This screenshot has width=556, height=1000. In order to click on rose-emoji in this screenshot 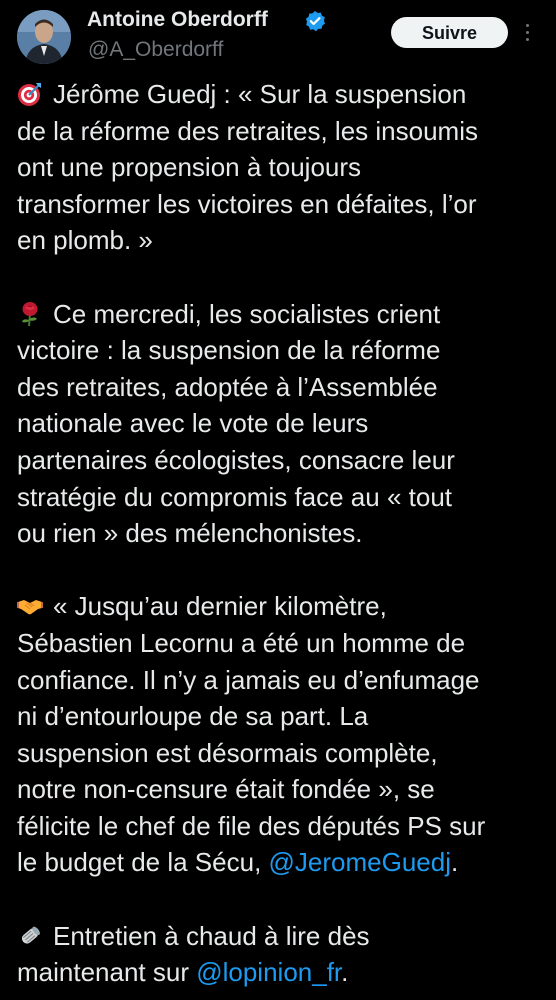, I will do `click(30, 314)`.